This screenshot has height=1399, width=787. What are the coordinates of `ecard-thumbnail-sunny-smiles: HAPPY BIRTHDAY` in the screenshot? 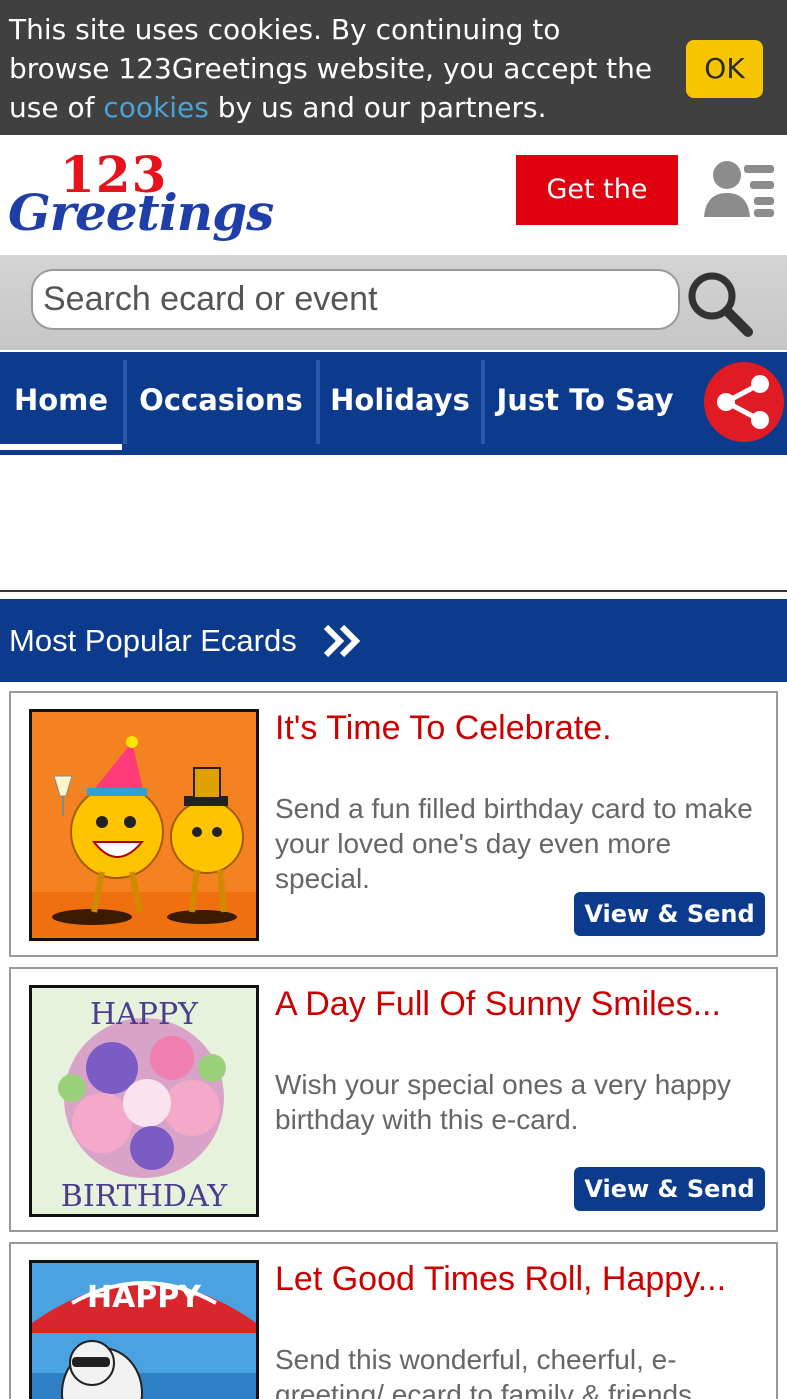 It's located at (144, 1101).